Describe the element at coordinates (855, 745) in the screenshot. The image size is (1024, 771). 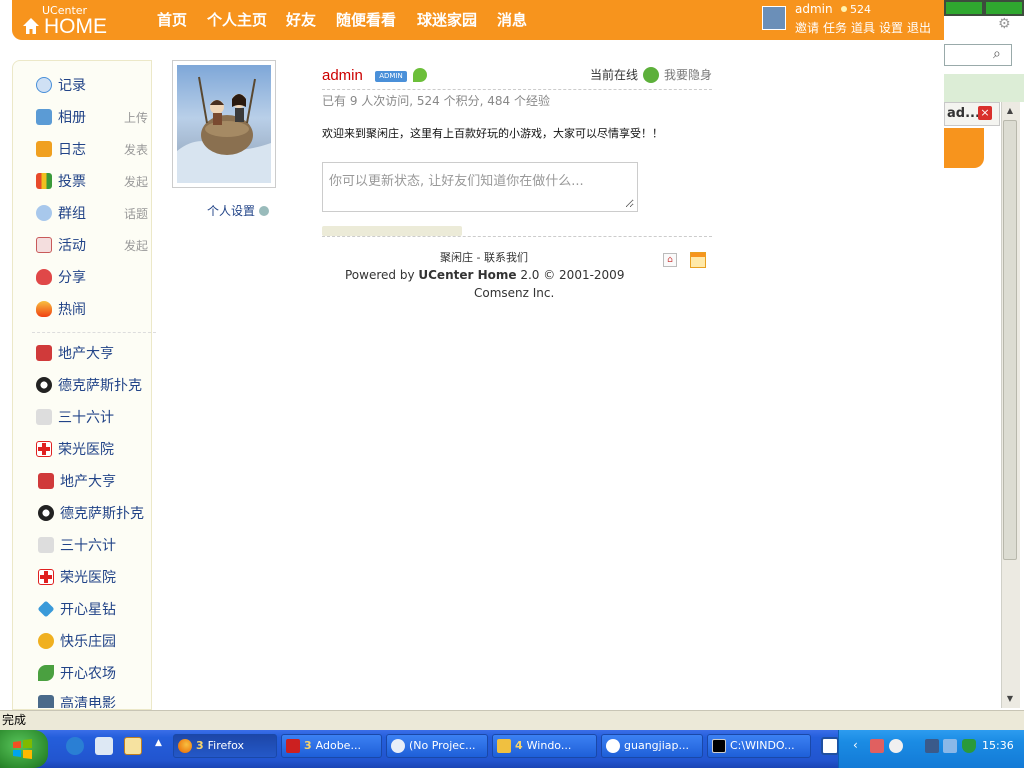
I see `tray-expand-icon: ‹` at that location.